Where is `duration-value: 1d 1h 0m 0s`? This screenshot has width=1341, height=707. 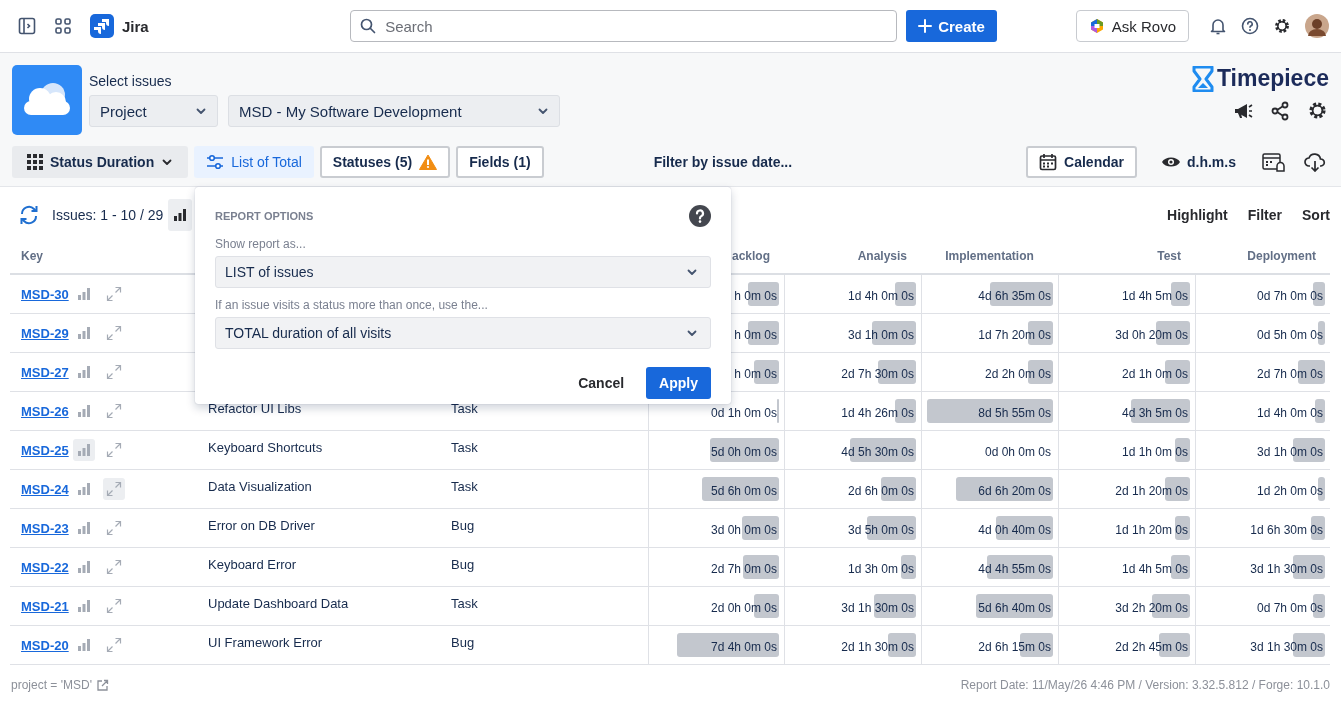 duration-value: 1d 1h 0m 0s is located at coordinates (1154, 451).